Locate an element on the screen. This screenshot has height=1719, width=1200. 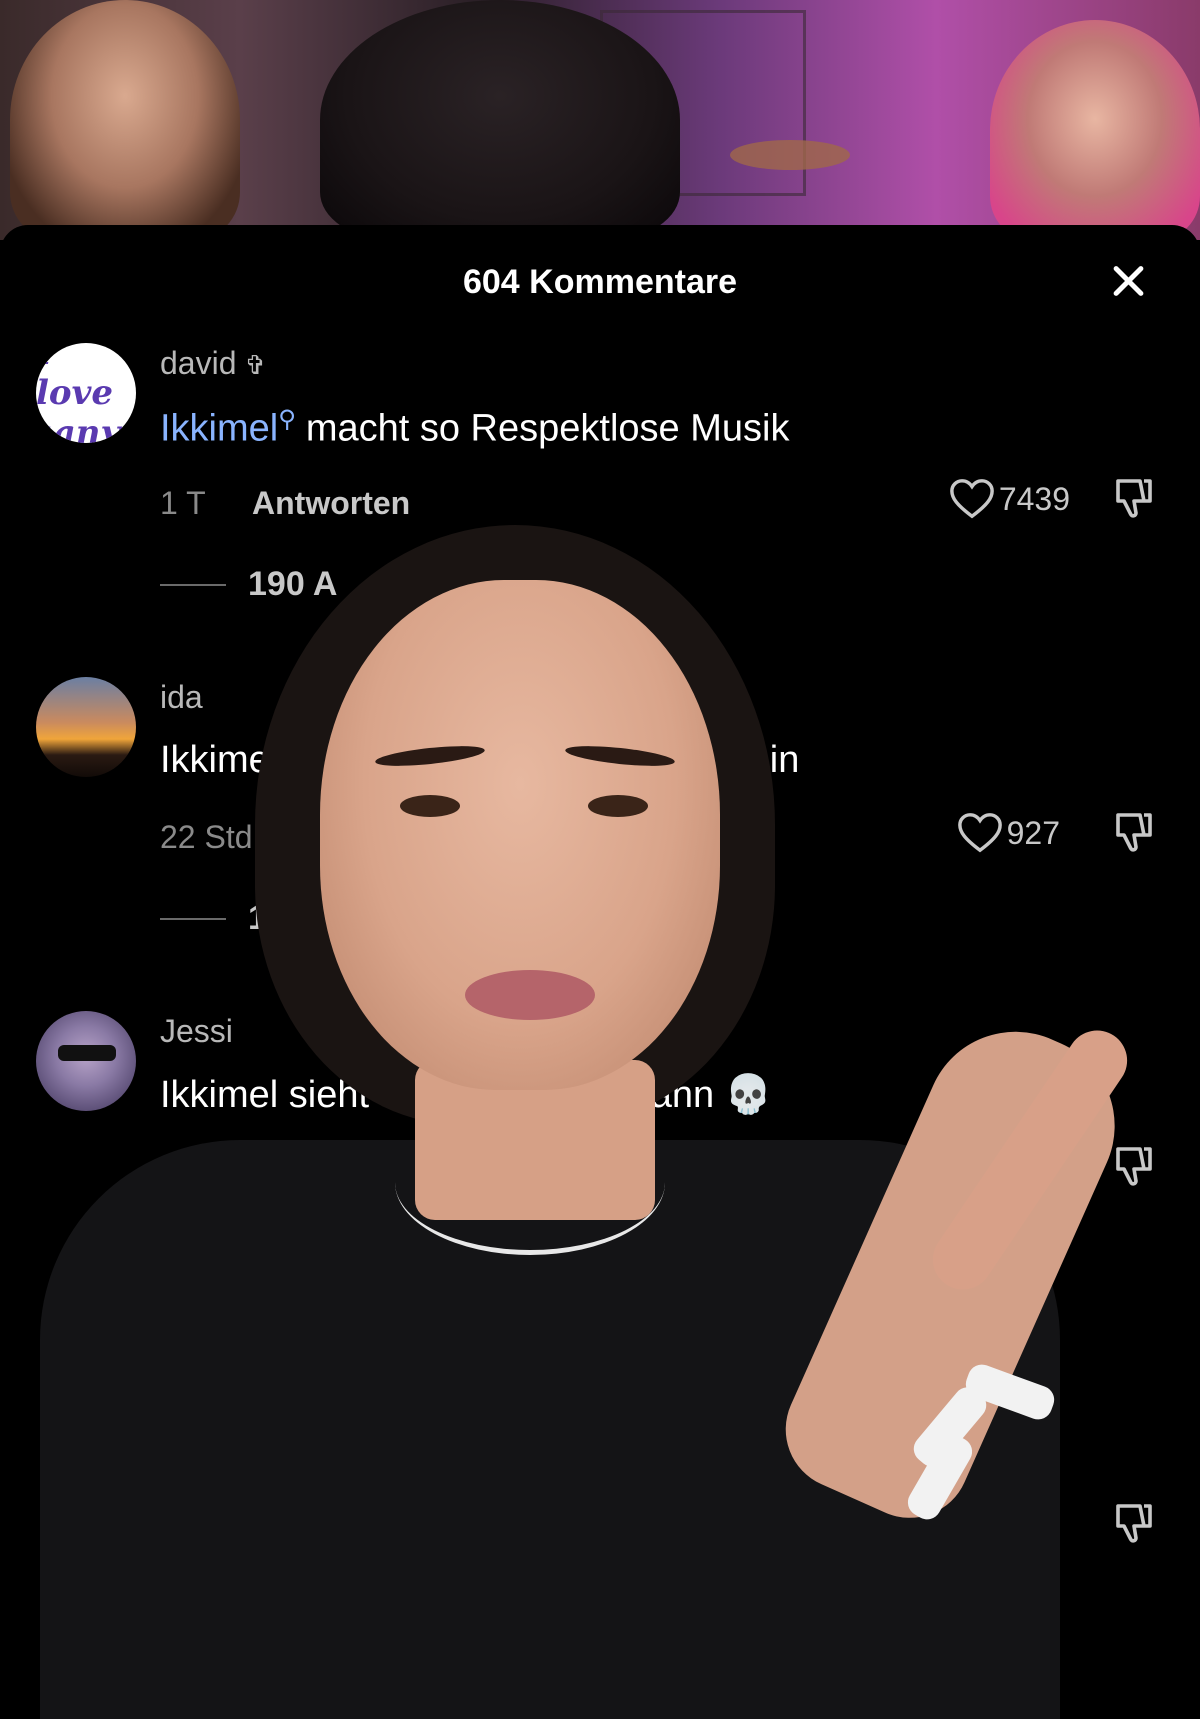
stream-person-right is located at coordinates (1095, 130).